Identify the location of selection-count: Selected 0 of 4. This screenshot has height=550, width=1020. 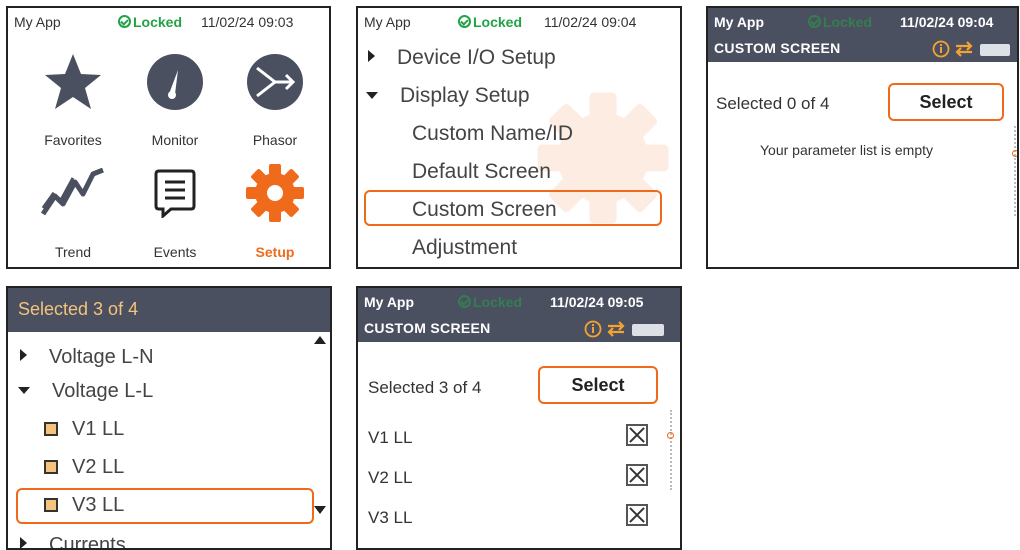
(773, 103).